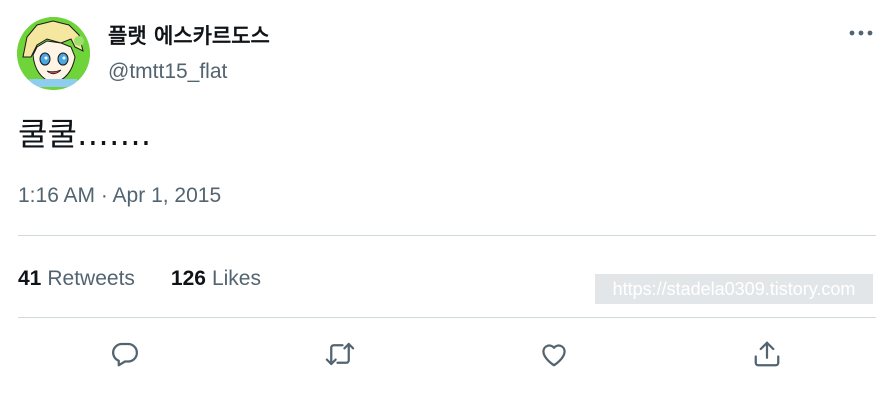  What do you see at coordinates (188, 278) in the screenshot?
I see `likes-count: 126` at bounding box center [188, 278].